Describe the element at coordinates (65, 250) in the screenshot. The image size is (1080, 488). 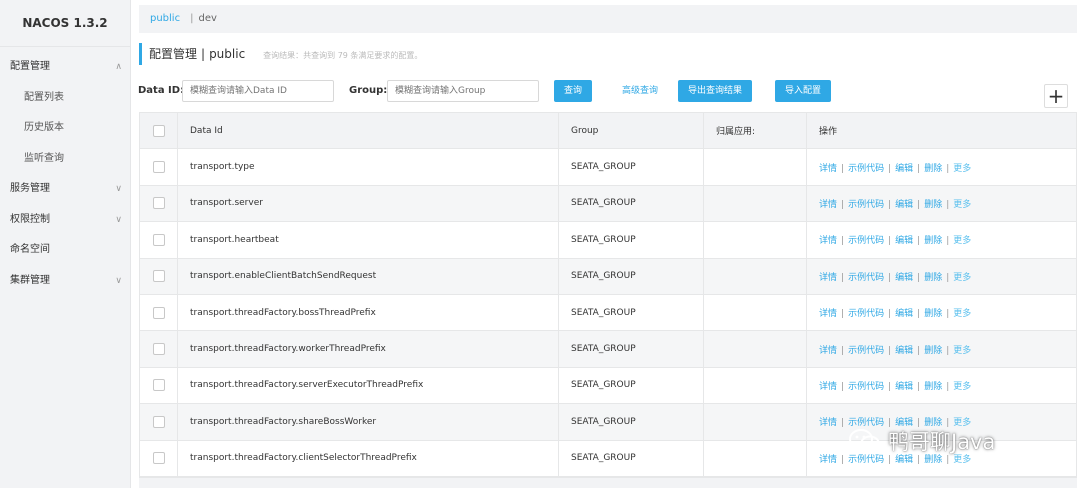
I see `sidebar-item-namespace: 命名空间` at that location.